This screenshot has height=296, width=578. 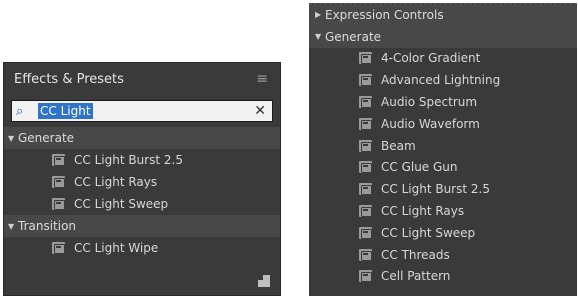 What do you see at coordinates (320, 14) in the screenshot?
I see `collapsed-triangle-icon: ▶` at bounding box center [320, 14].